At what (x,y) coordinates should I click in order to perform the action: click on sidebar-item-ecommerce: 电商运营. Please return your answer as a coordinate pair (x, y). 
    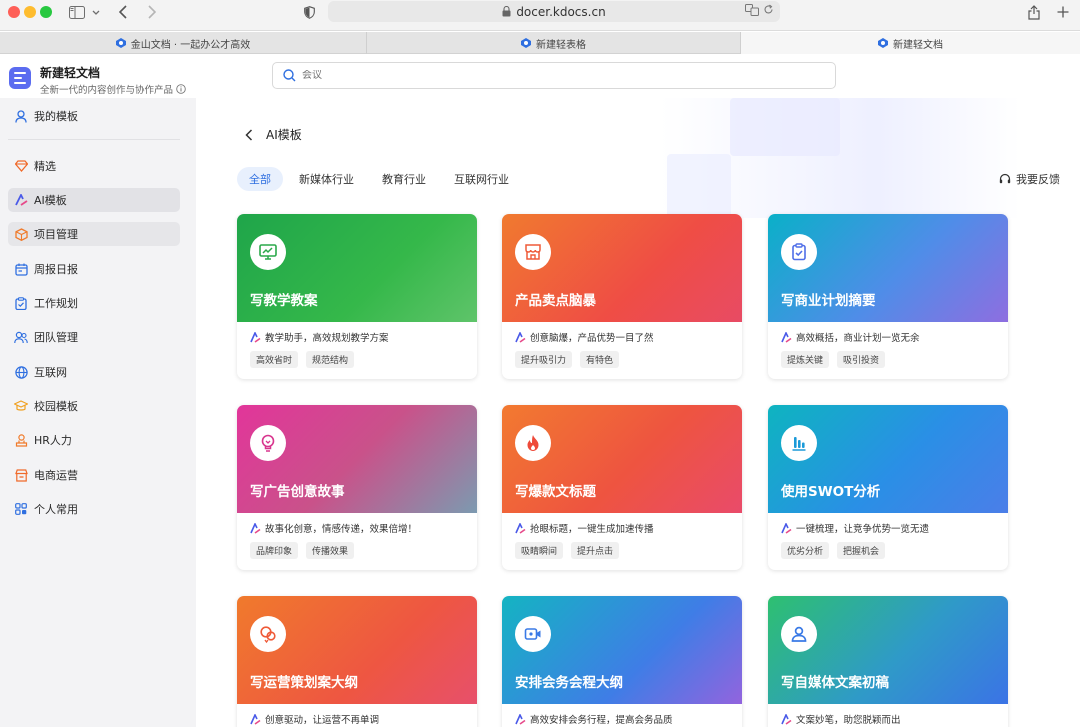
    Looking at the image, I should click on (94, 475).